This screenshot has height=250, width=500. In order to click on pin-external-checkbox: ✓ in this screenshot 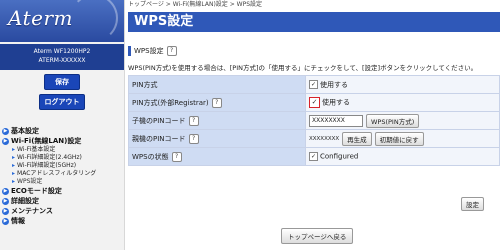, I will do `click(314, 102)`.